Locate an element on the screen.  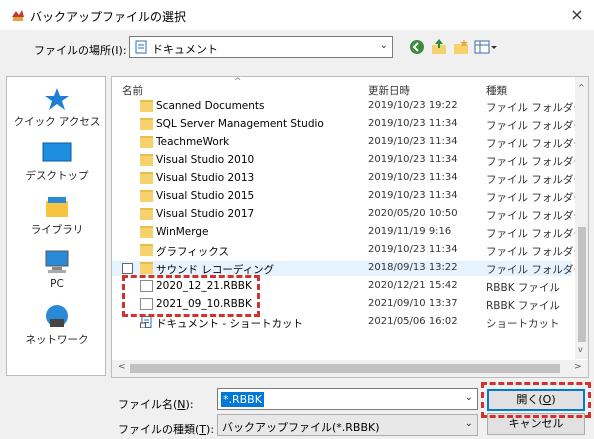
file-name: WinMerge is located at coordinates (182, 232).